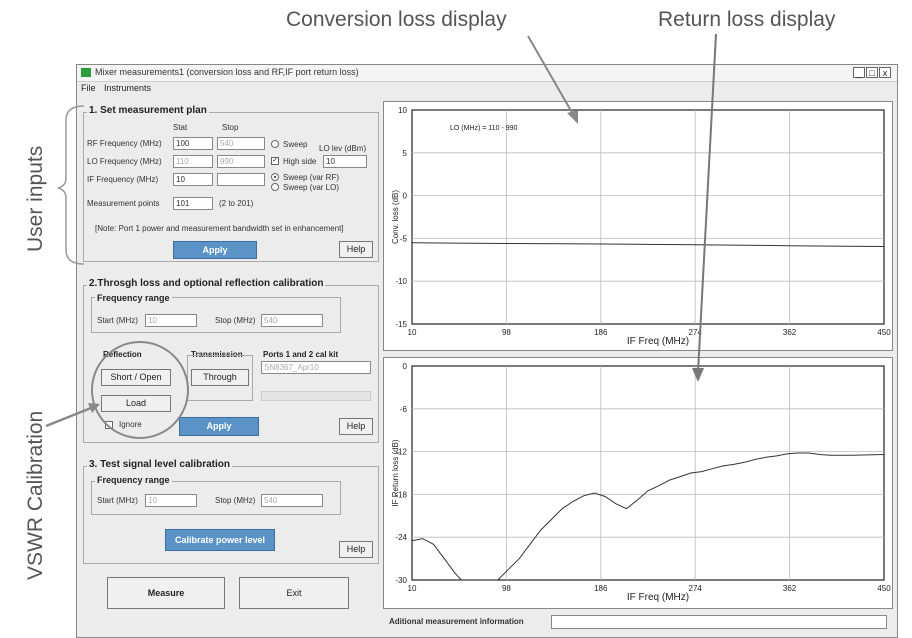 This screenshot has width=912, height=638. Describe the element at coordinates (193, 203) in the screenshot. I see `measurement-points-input: 101` at that location.